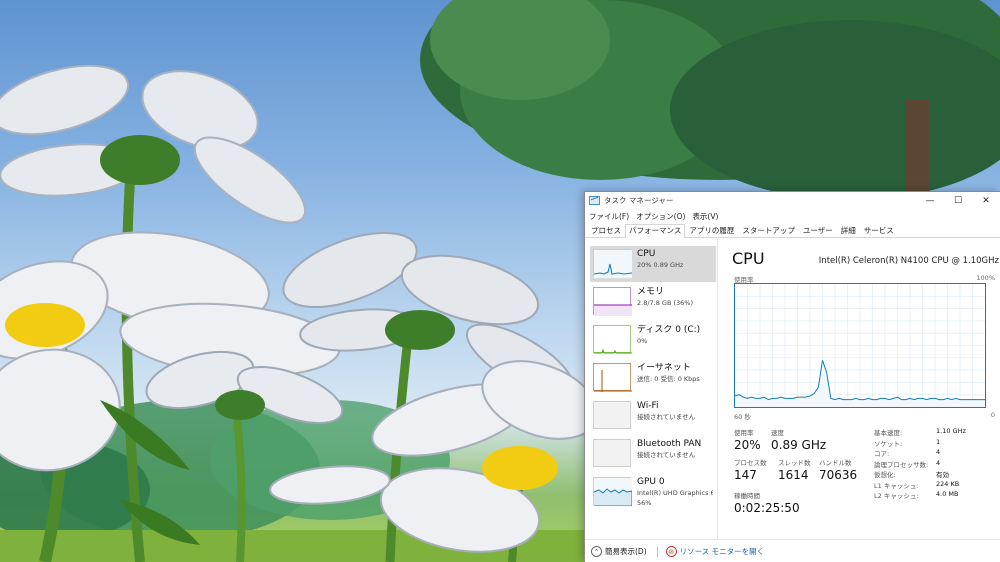 The width and height of the screenshot is (1000, 562). I want to click on spec-row: 論理プロセッサ数: 4, so click(934, 464).